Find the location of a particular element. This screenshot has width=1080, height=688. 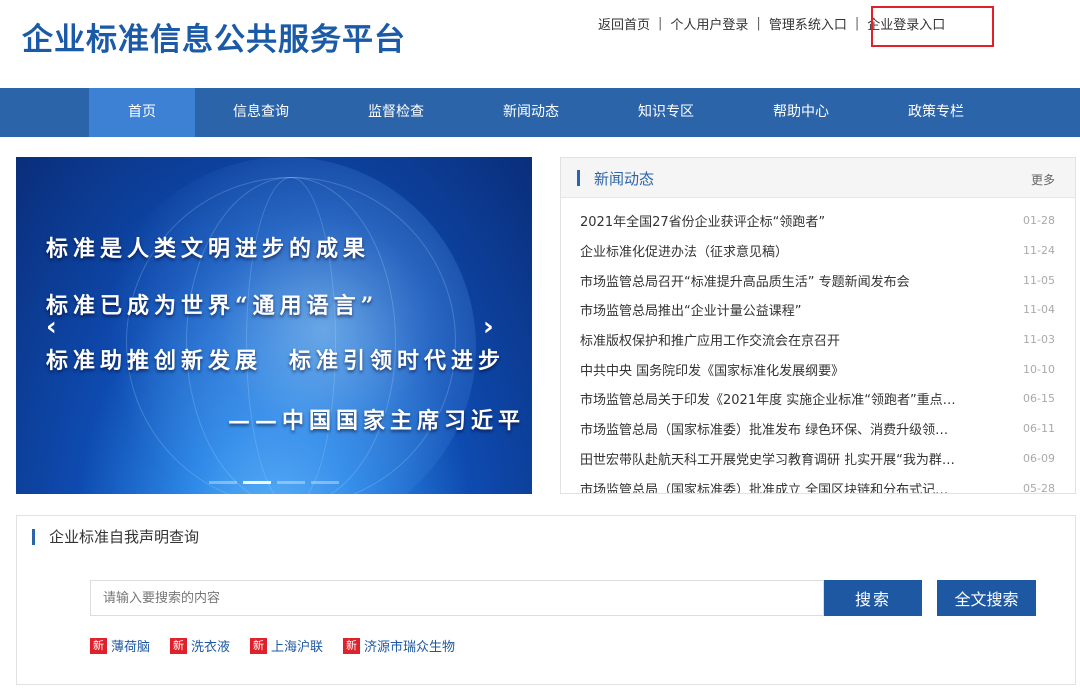

prev-arrow-icon: ‹ is located at coordinates (51, 327).